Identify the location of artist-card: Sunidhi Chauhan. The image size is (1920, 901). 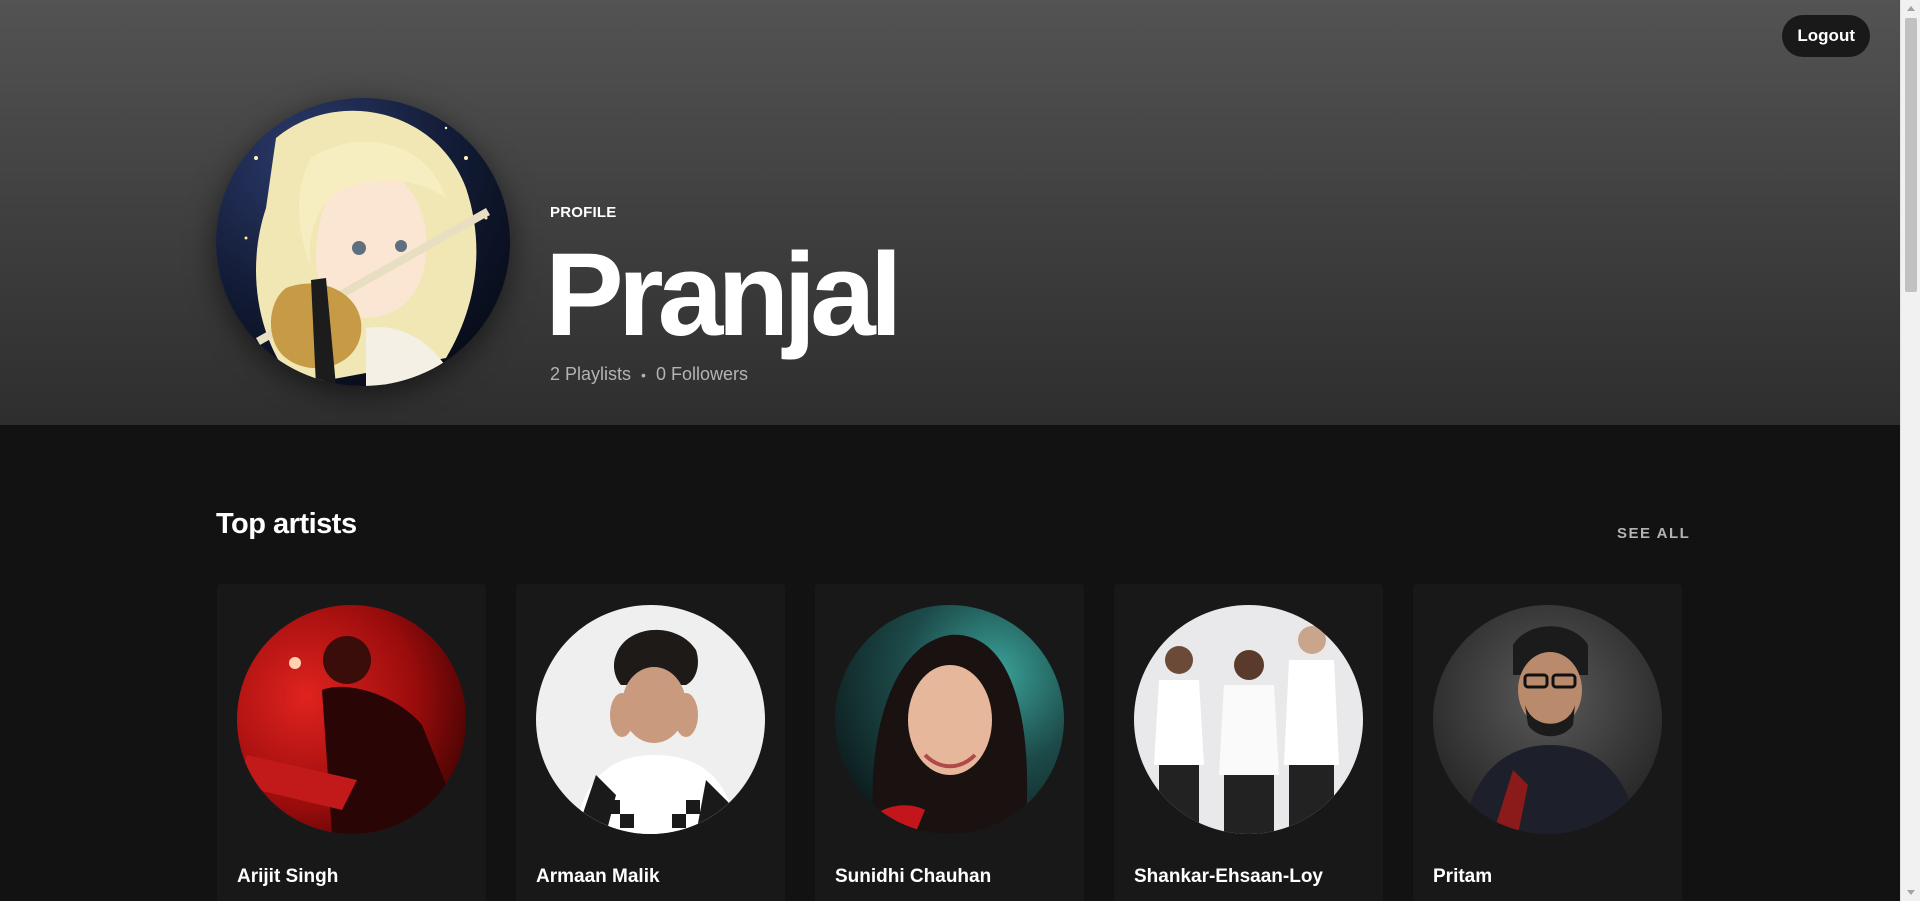
(949, 742).